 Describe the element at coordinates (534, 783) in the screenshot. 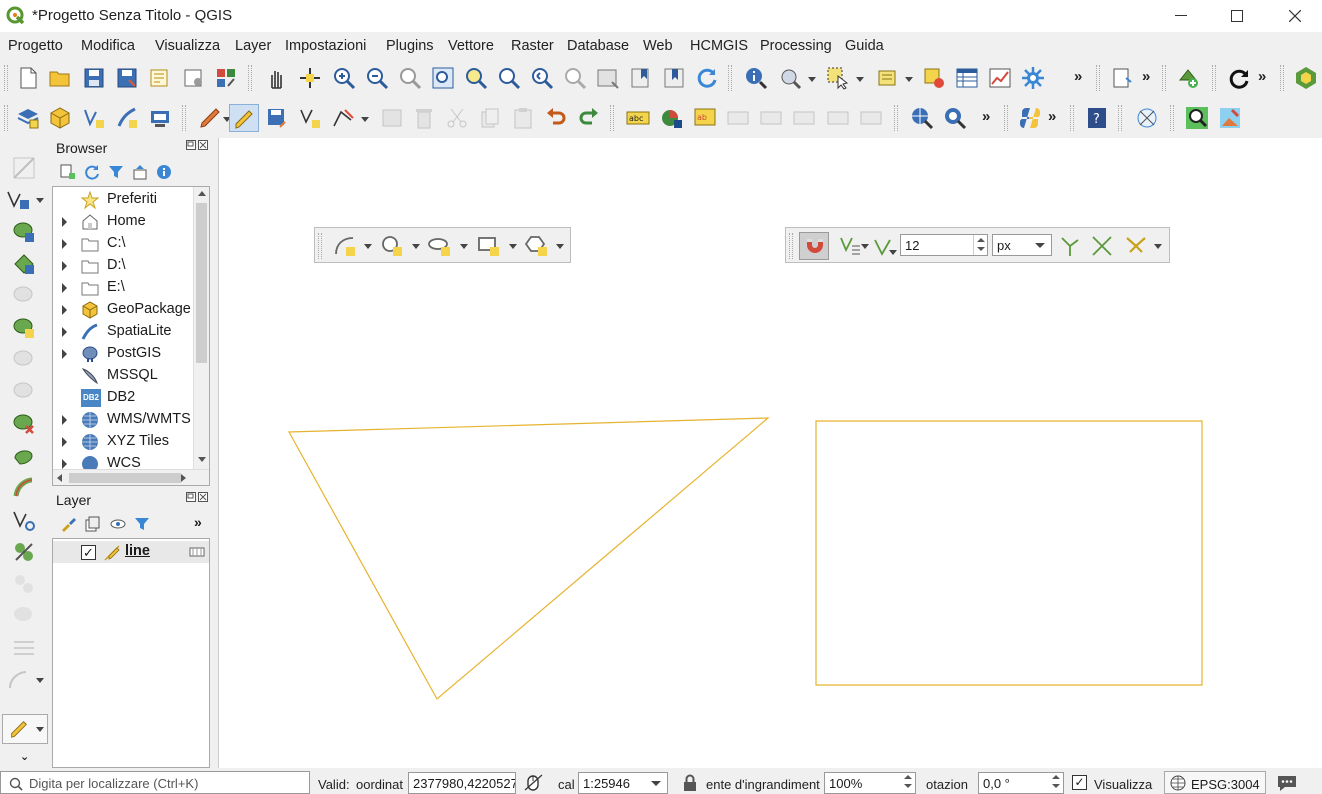

I see `toggle-extents-mouse-icon` at that location.